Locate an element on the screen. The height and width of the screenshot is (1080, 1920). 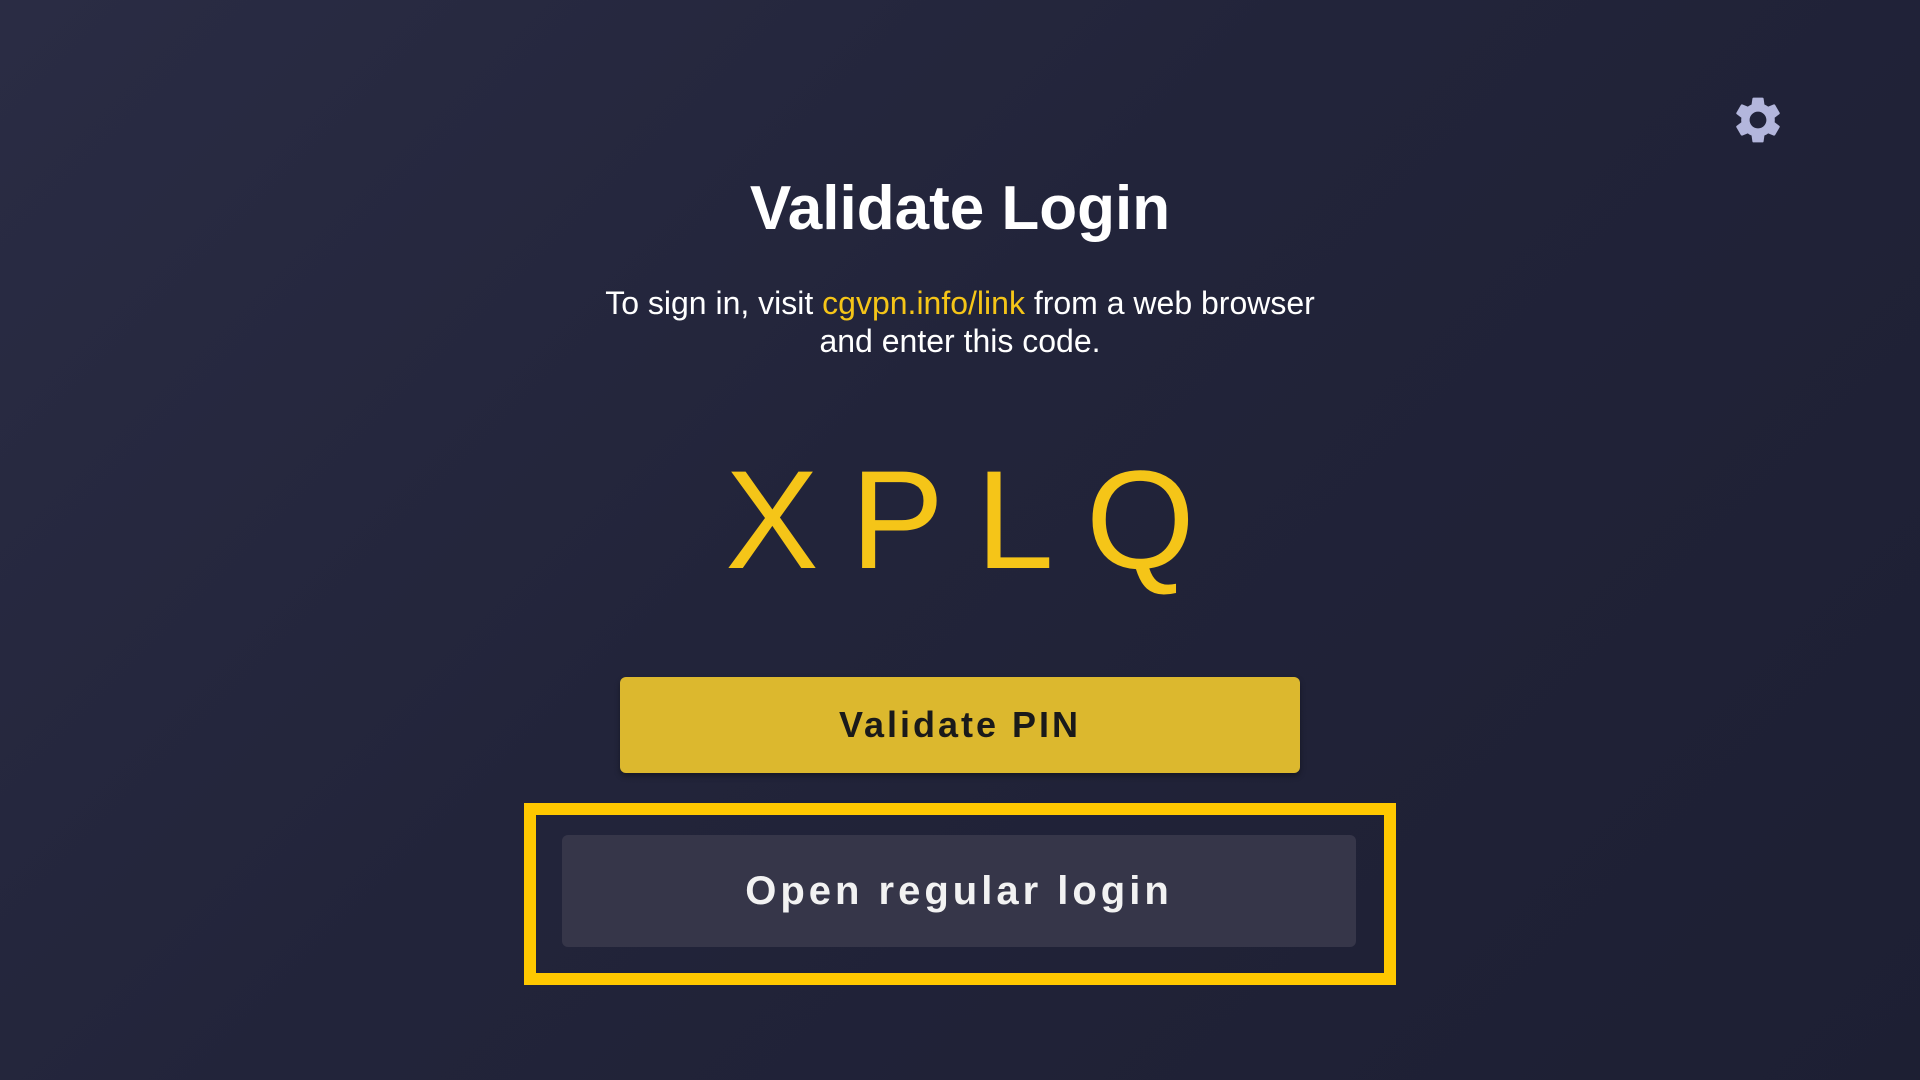
page-title: Validate Login is located at coordinates (960, 208).